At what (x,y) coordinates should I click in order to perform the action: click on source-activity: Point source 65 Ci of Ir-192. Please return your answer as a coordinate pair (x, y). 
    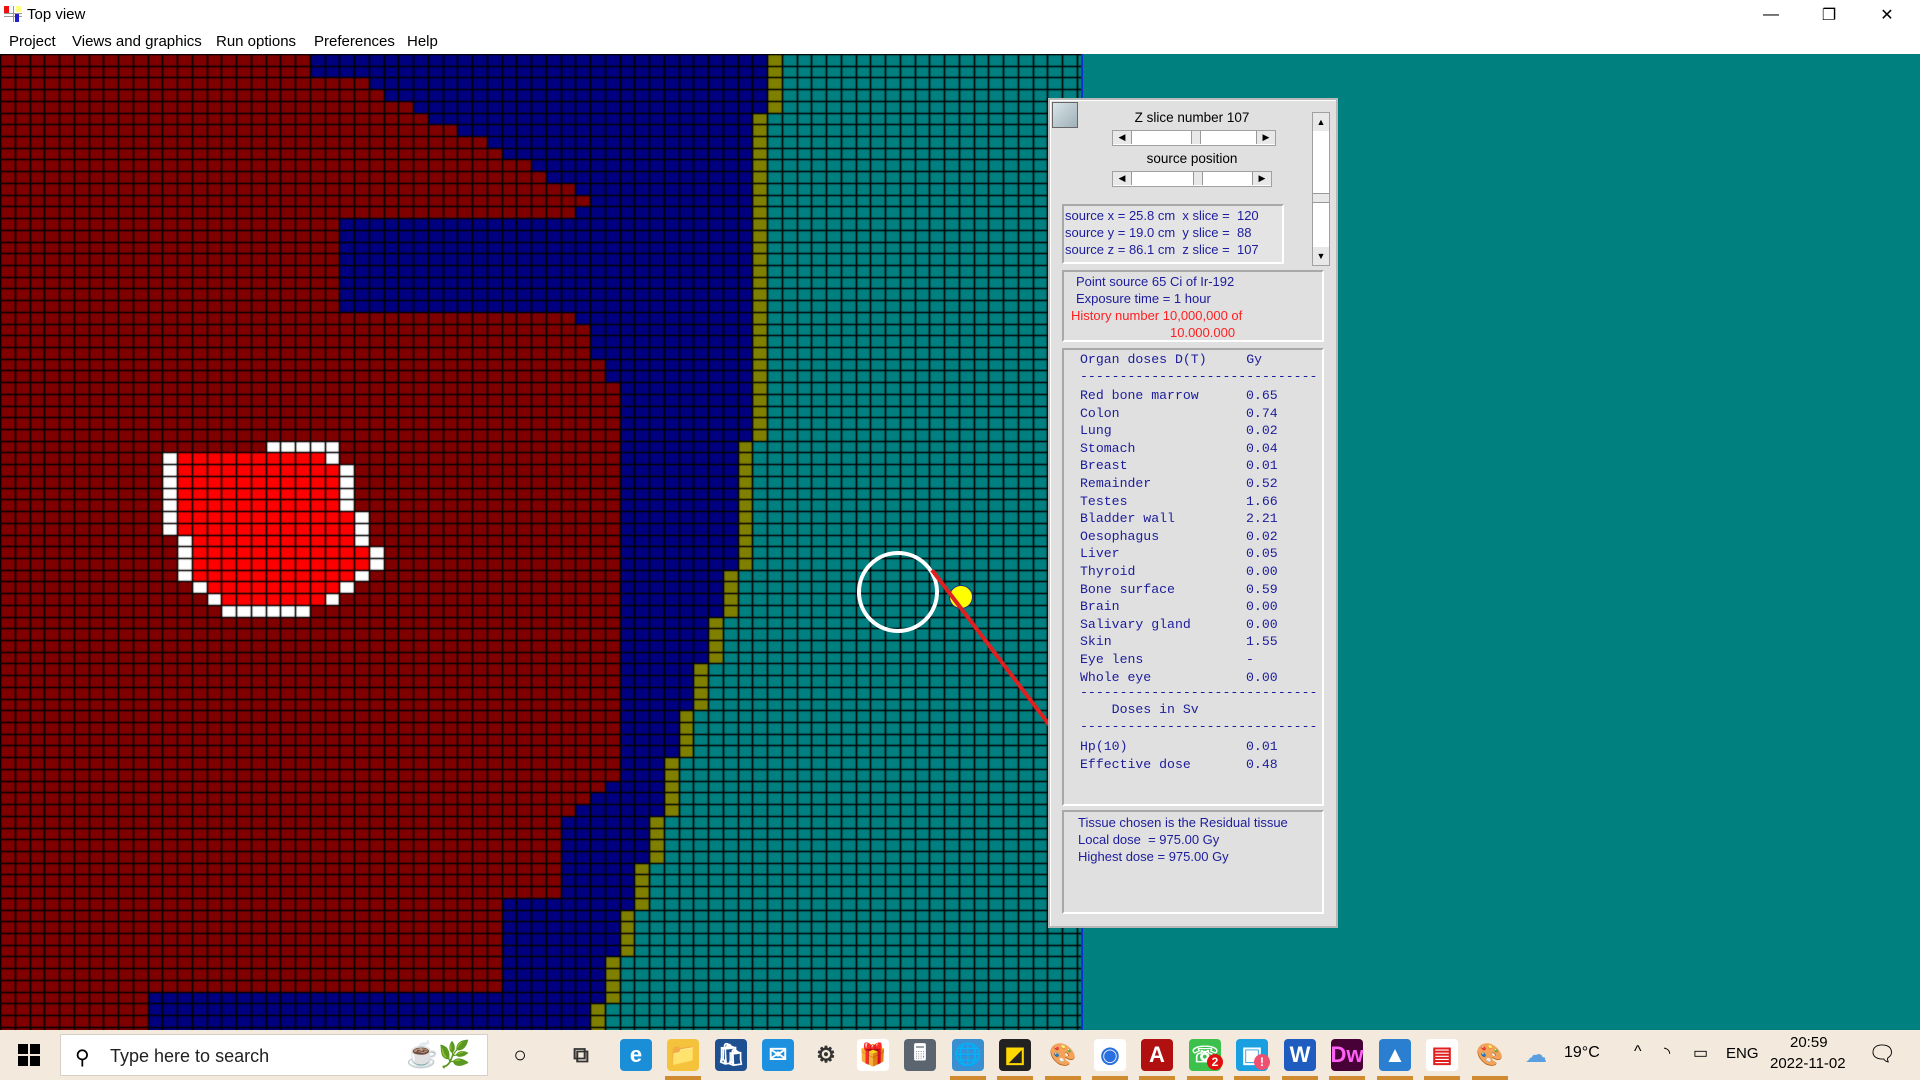
    Looking at the image, I should click on (1155, 281).